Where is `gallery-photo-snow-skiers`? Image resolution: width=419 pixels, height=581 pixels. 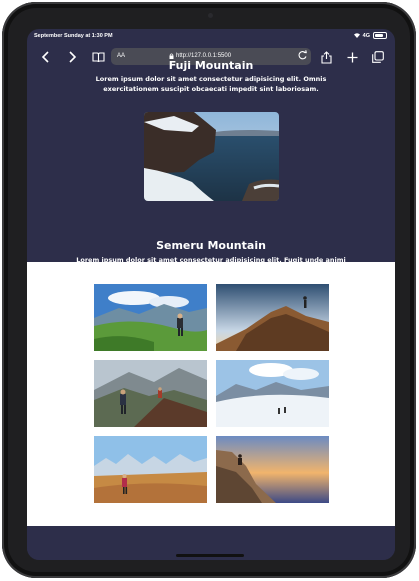 gallery-photo-snow-skiers is located at coordinates (272, 393).